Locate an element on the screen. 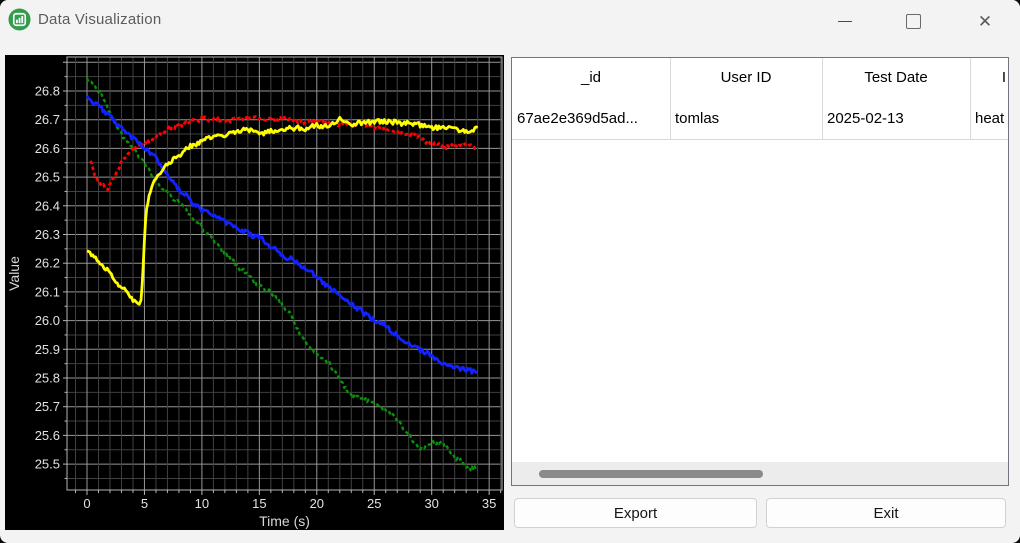 This screenshot has width=1020, height=543. maximize-button is located at coordinates (913, 21).